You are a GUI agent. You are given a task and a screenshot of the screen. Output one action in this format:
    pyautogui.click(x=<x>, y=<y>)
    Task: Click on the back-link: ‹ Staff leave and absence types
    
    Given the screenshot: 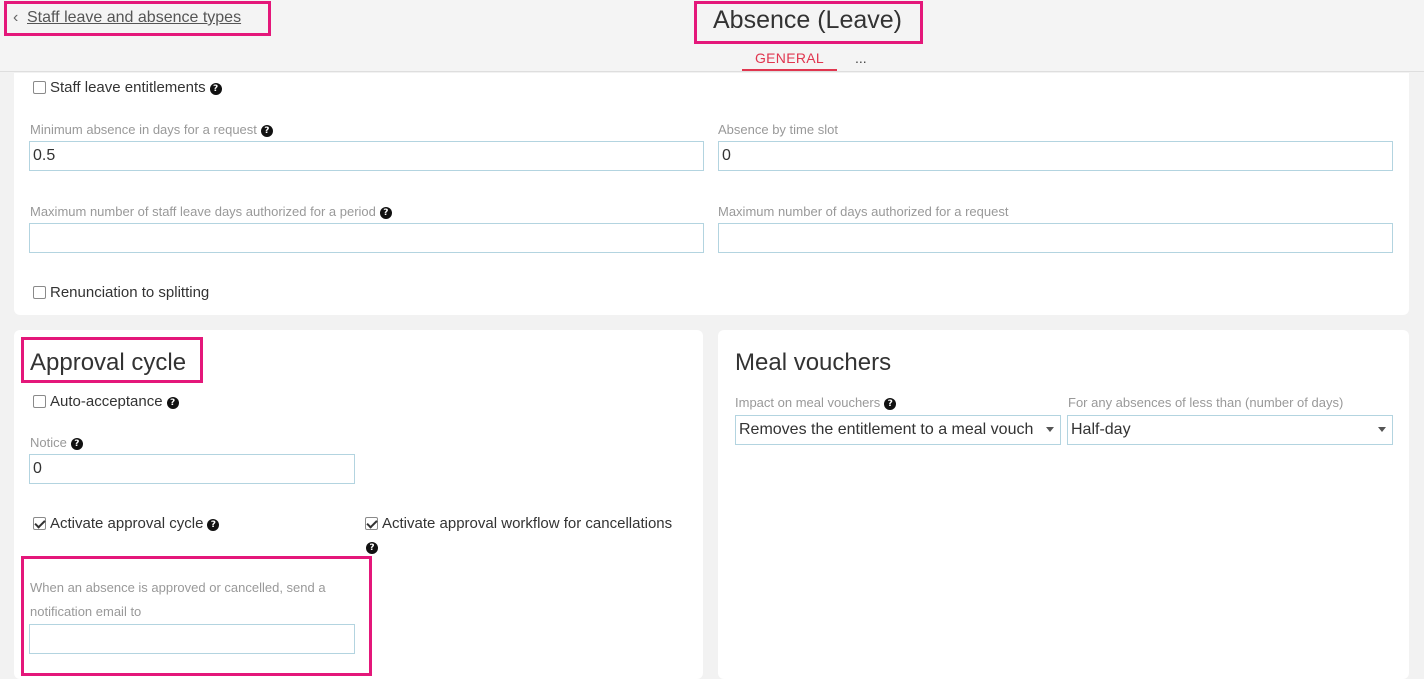 What is the action you would take?
    pyautogui.click(x=137, y=18)
    